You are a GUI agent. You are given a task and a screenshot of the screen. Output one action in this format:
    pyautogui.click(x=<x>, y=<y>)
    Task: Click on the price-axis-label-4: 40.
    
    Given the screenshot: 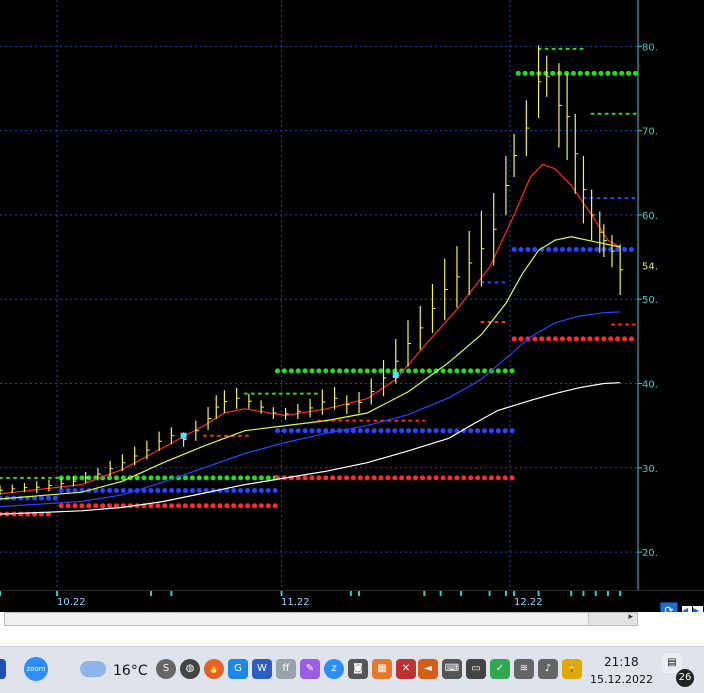 What is the action you would take?
    pyautogui.click(x=650, y=385)
    